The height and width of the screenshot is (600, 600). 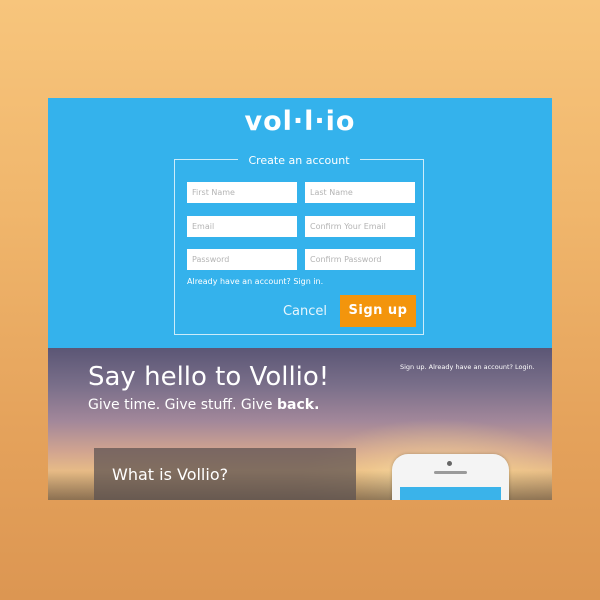 I want to click on email-input, so click(x=242, y=226).